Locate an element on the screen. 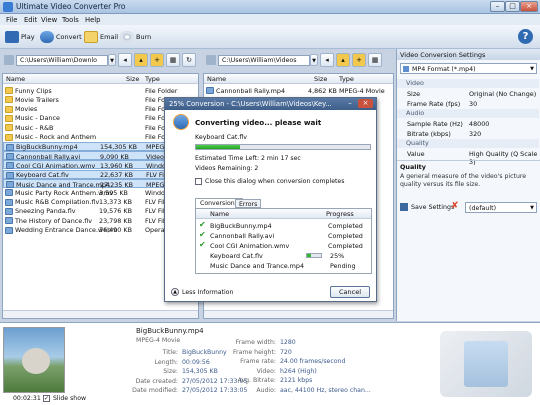  conversion-row: ✔ Cannonball Rally.avi Completed is located at coordinates (283, 235).